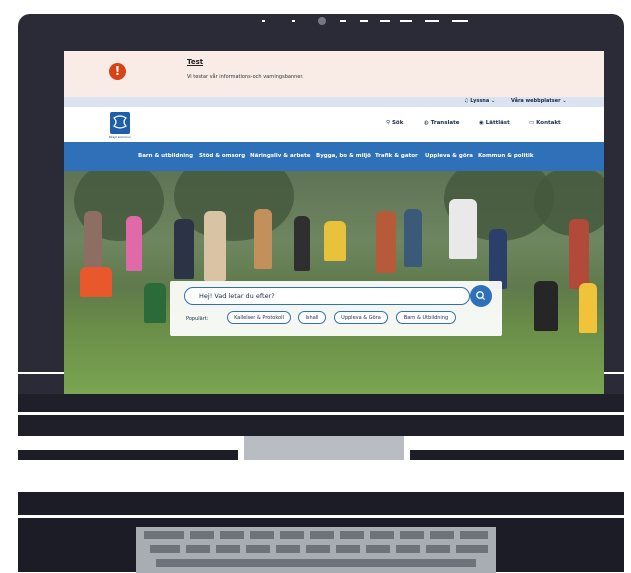 Image resolution: width=631 pixels, height=573 pixels. Describe the element at coordinates (259, 317) in the screenshot. I see `popular-chip-kallelser: Kallelser & Protokoll` at that location.